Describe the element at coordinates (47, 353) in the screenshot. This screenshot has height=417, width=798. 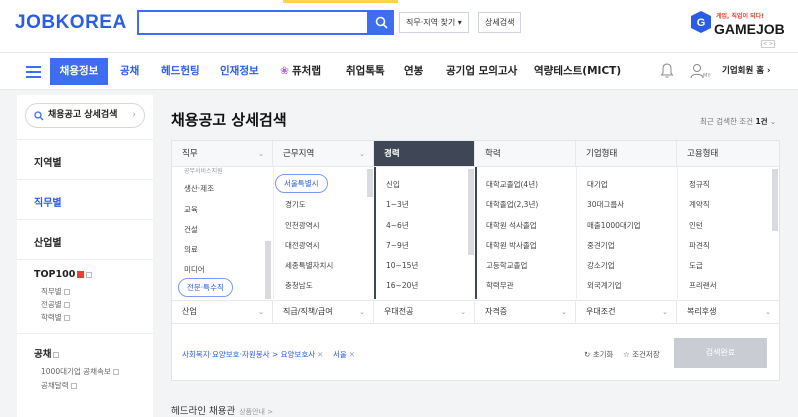
I see `gongchae-heading: 공채` at that location.